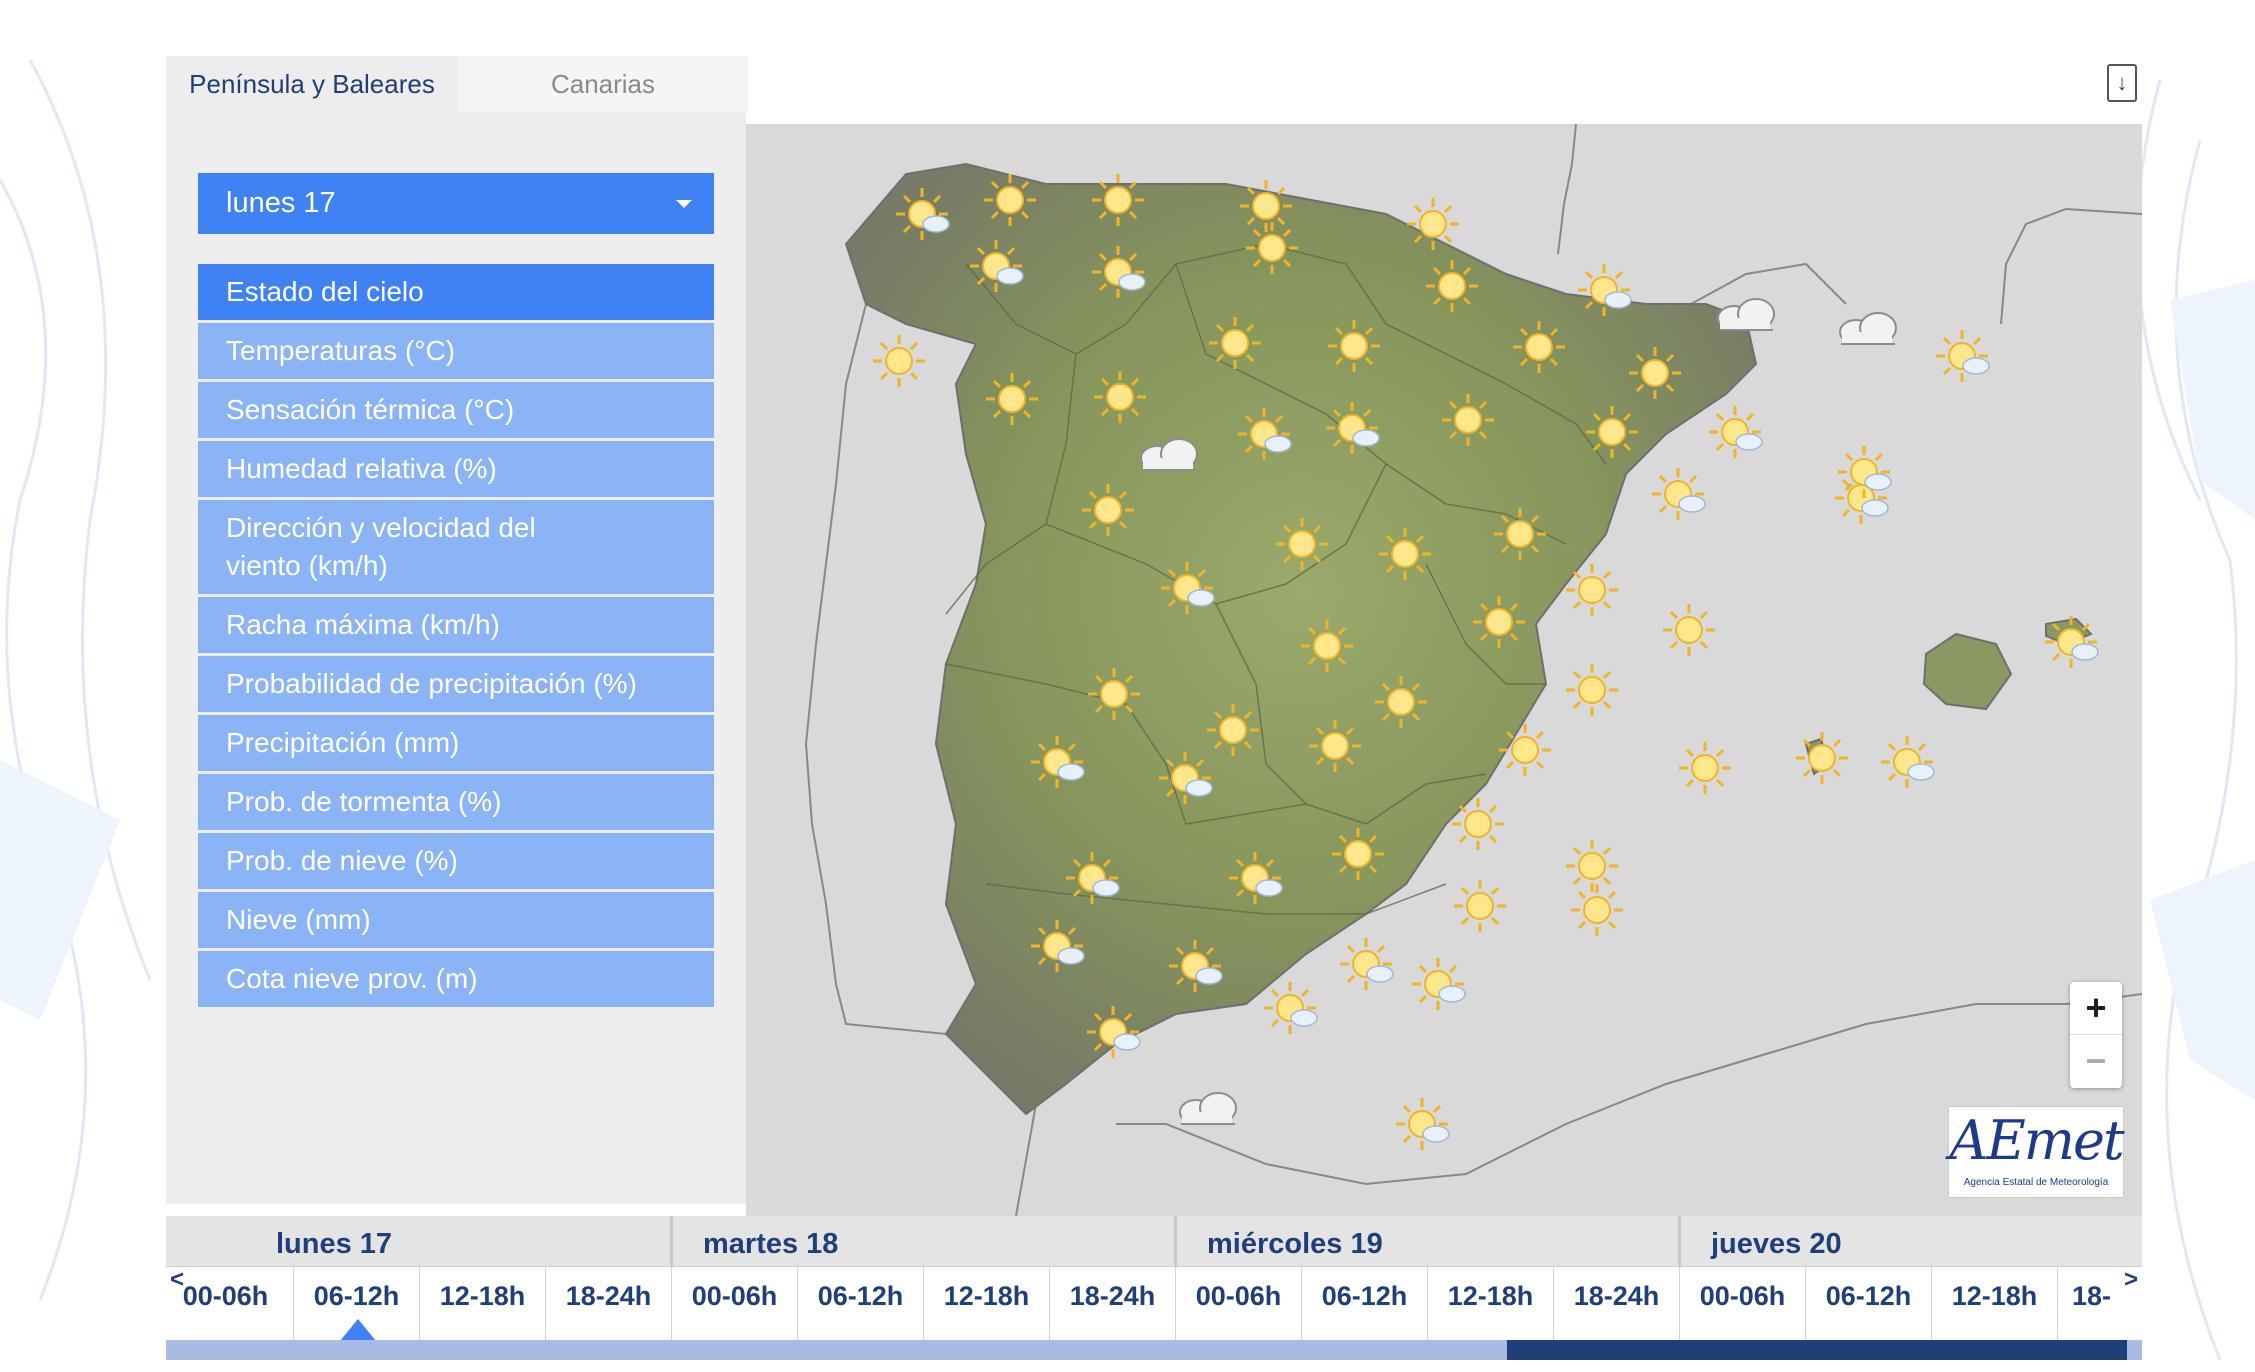 This screenshot has width=2255, height=1372. I want to click on selected-slot-marker-icon, so click(358, 1330).